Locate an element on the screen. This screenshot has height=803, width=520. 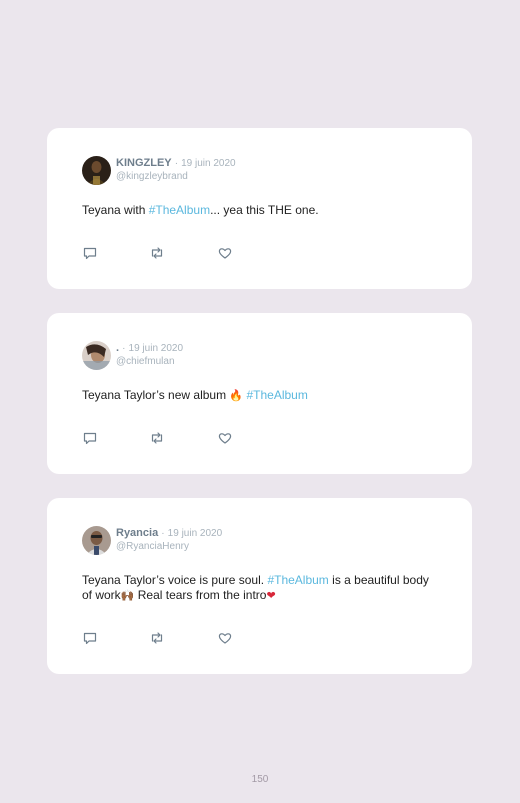
author-line: . · 19 juin 2020 is located at coordinates (149, 348).